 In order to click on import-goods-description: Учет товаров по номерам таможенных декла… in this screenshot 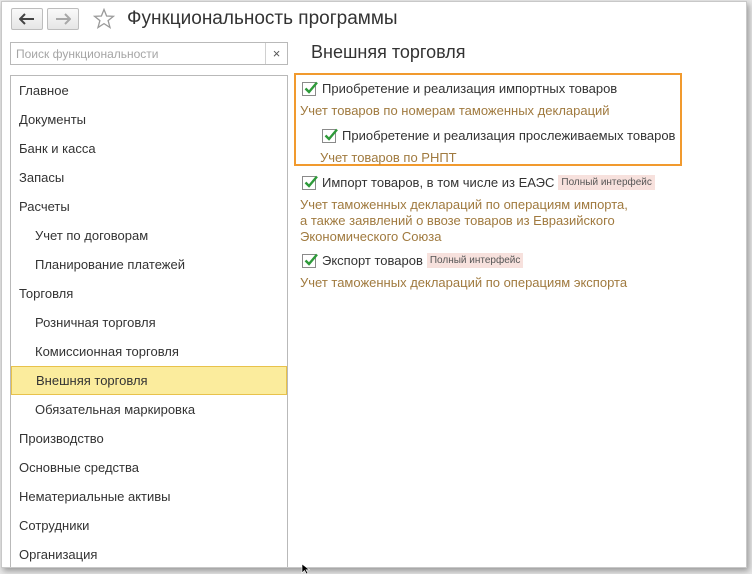, I will do `click(455, 110)`.